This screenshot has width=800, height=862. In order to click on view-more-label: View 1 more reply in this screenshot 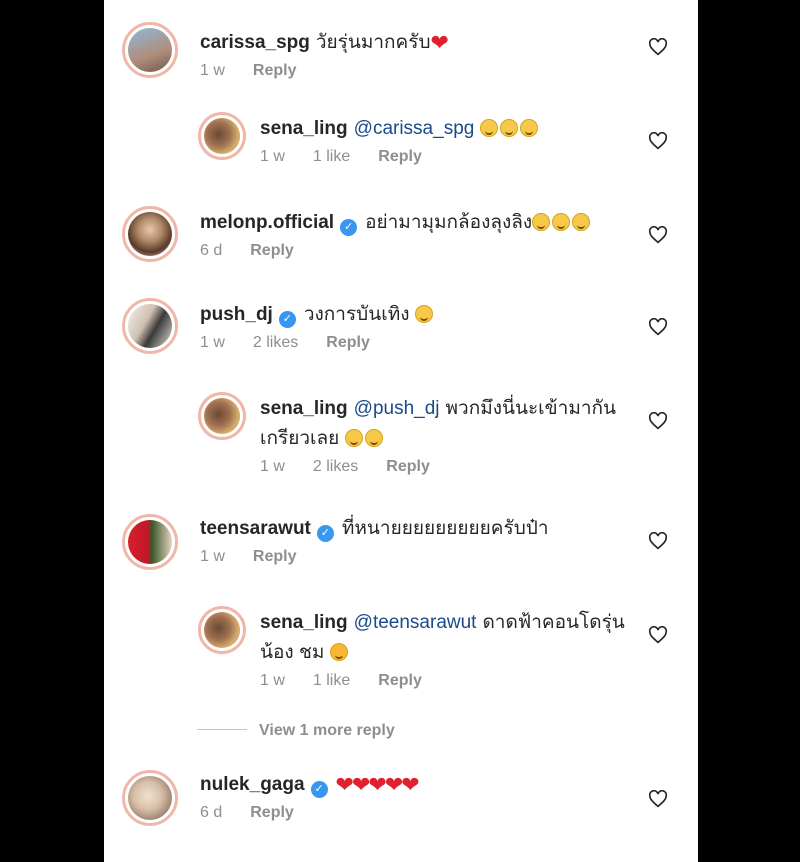, I will do `click(327, 730)`.